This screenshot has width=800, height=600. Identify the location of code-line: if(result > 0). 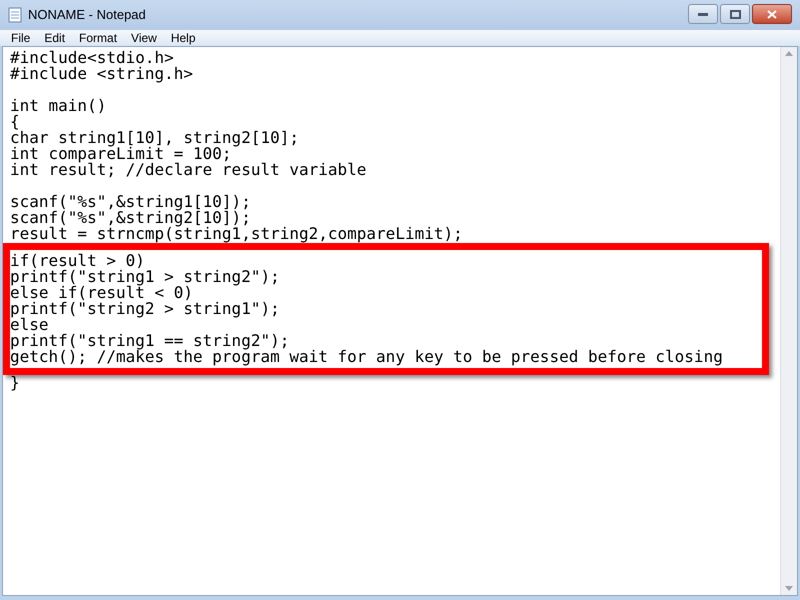
(77, 261).